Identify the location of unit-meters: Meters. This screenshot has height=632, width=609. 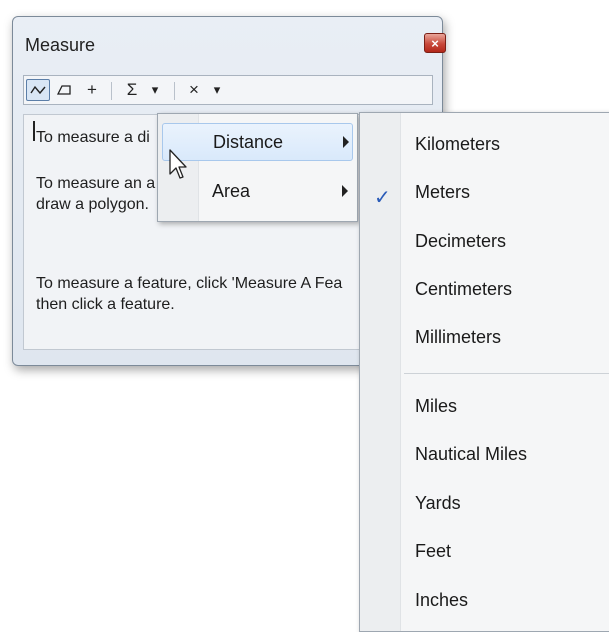
(442, 192).